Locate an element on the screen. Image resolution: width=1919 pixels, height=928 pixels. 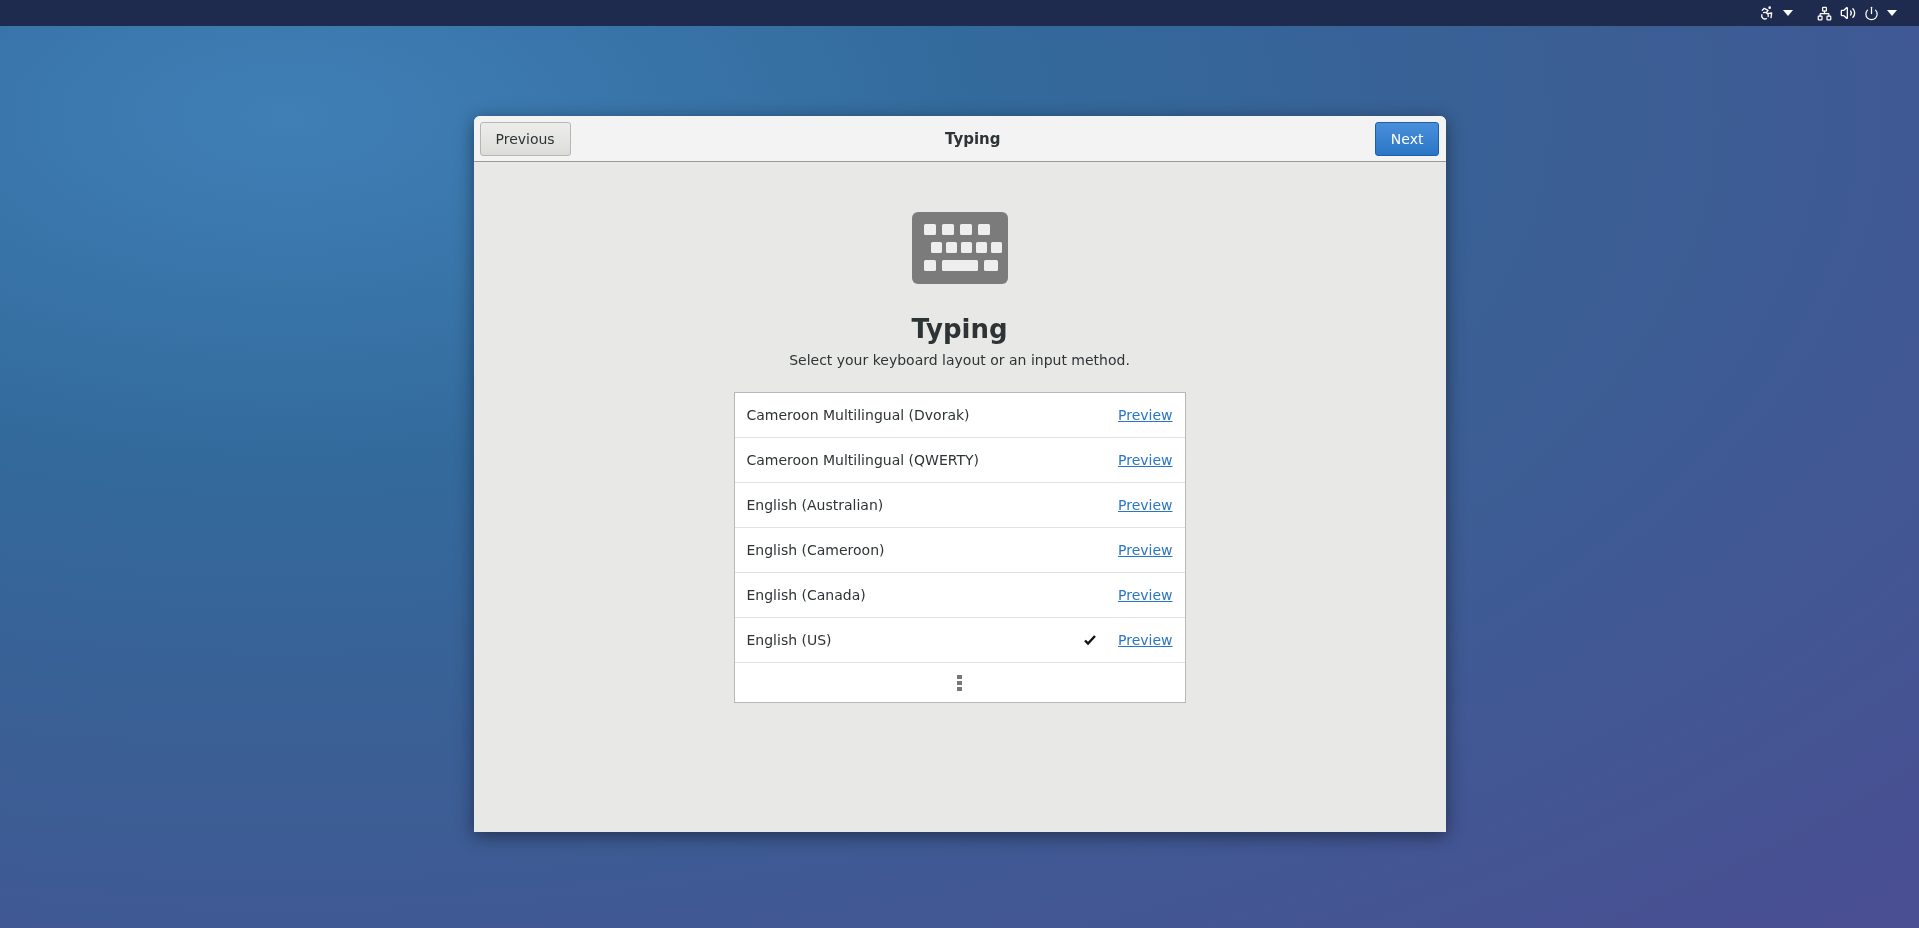
previous-button: Previous is located at coordinates (525, 138).